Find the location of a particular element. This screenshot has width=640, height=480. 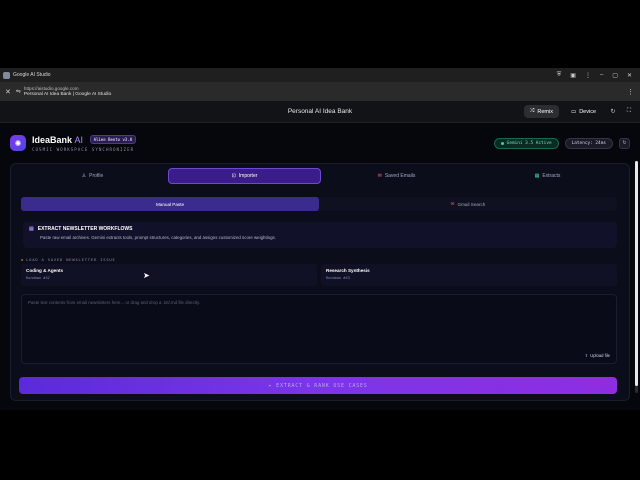

url-text: https://aistudio.google.com is located at coordinates (67, 88).